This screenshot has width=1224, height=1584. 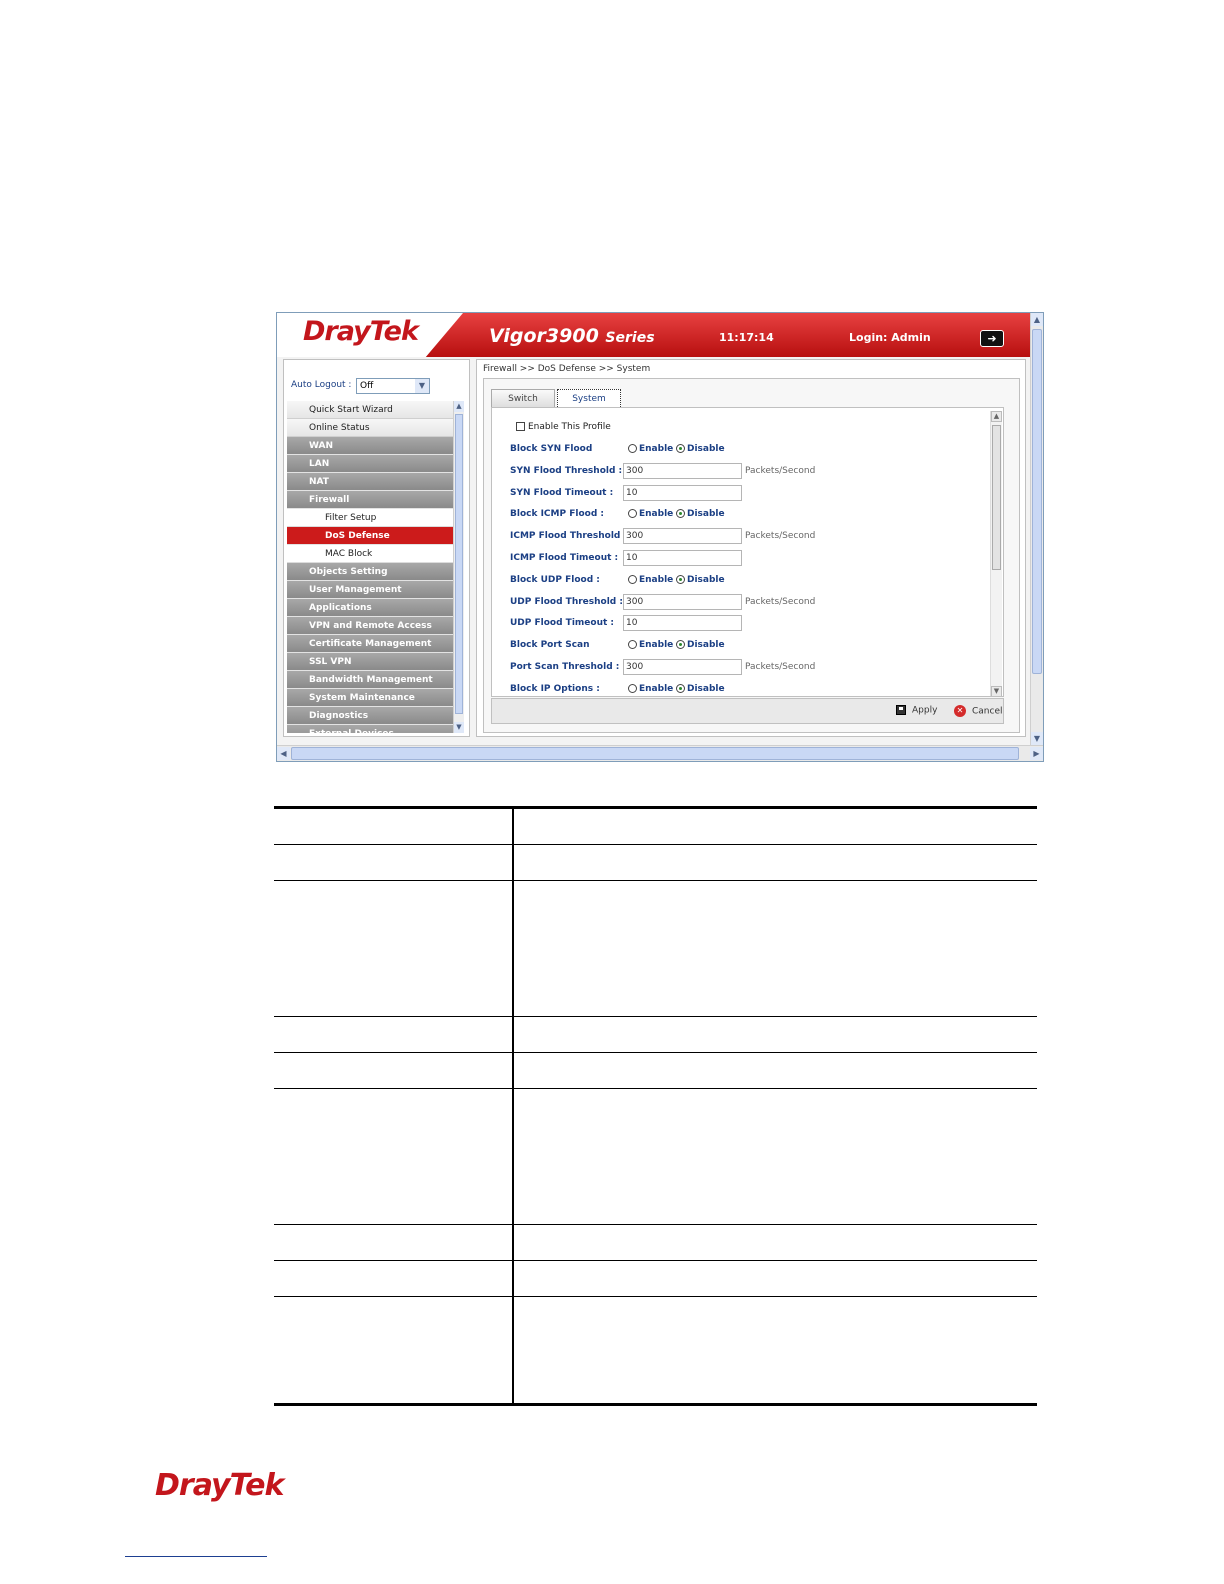 I want to click on window-vertical-scrollbar: ▲ ▼, so click(x=1036, y=529).